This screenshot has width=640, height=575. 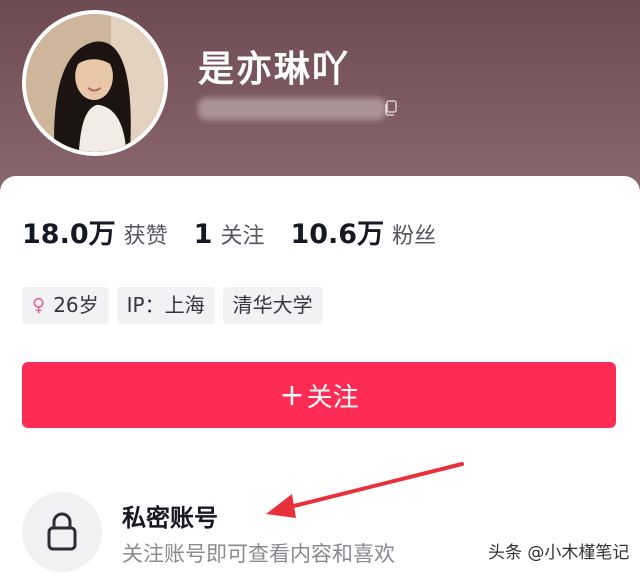 I want to click on stat-likes-label: 获赞, so click(x=145, y=236).